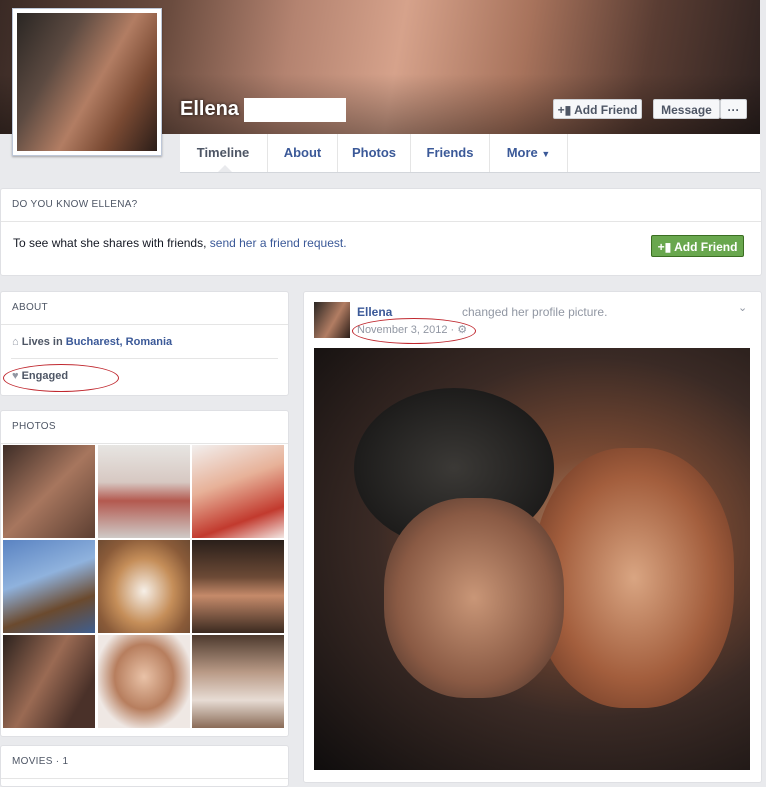 The width and height of the screenshot is (766, 787). I want to click on movies-panel: MOVIES · 1, so click(144, 766).